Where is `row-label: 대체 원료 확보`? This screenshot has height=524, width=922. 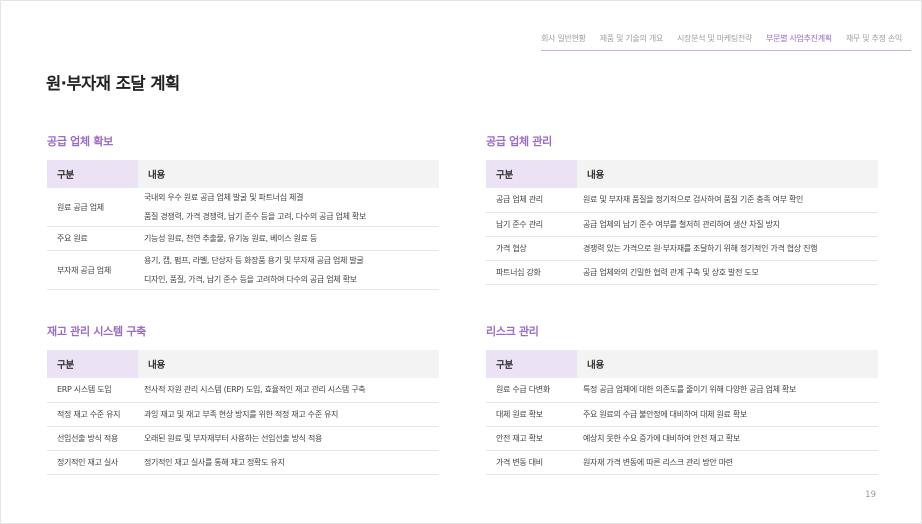
row-label: 대체 원료 확보 is located at coordinates (531, 414).